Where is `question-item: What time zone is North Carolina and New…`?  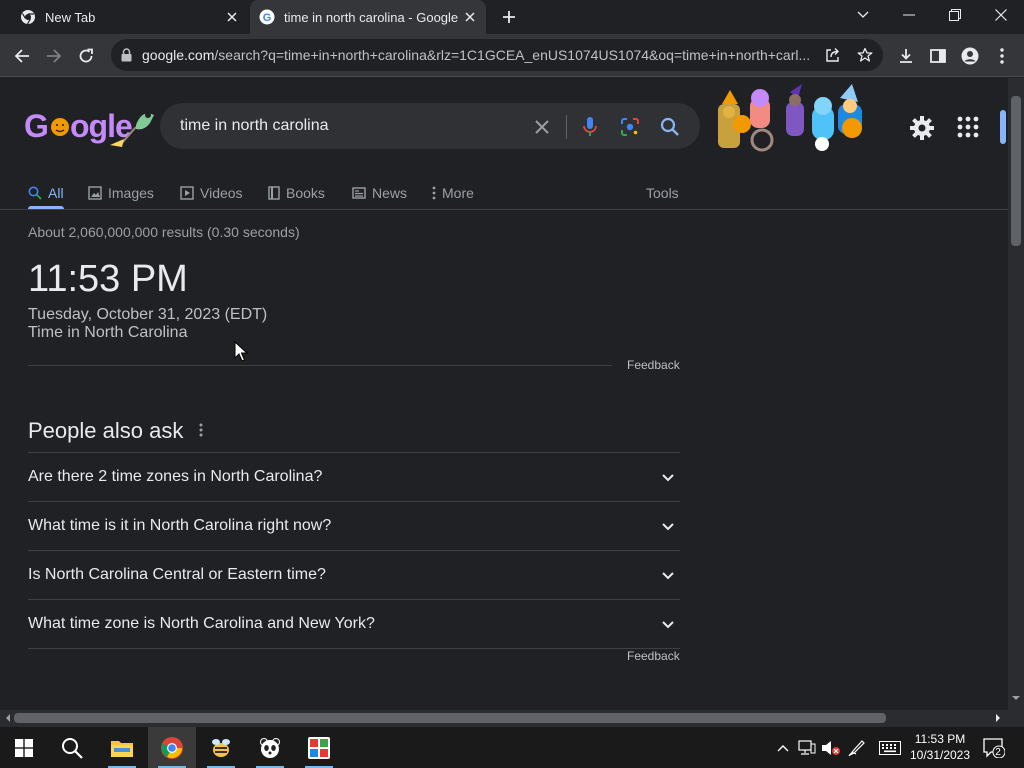
question-item: What time zone is North Carolina and New… is located at coordinates (354, 624).